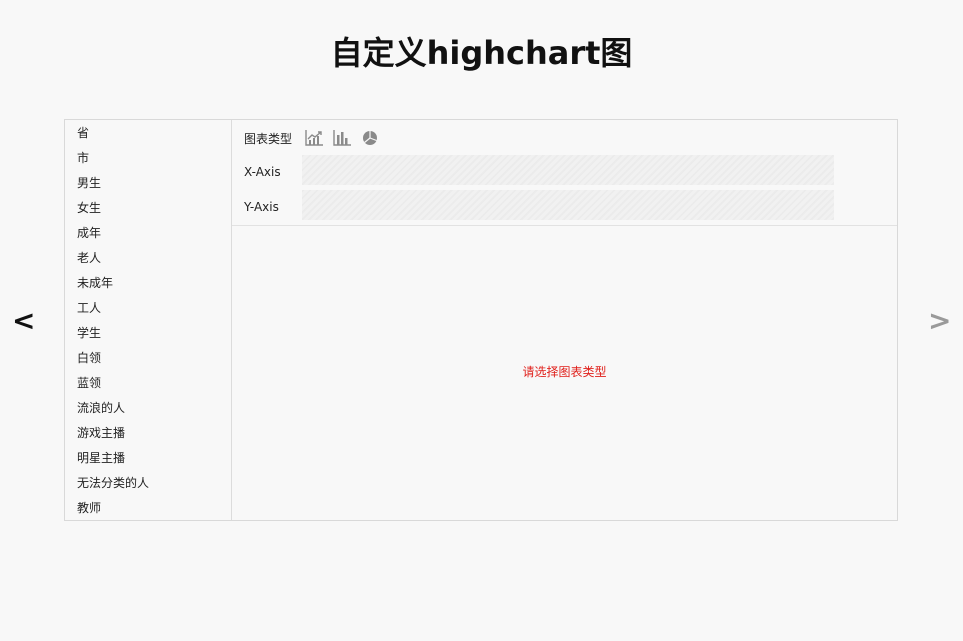  I want to click on line-chart-icon, so click(314, 138).